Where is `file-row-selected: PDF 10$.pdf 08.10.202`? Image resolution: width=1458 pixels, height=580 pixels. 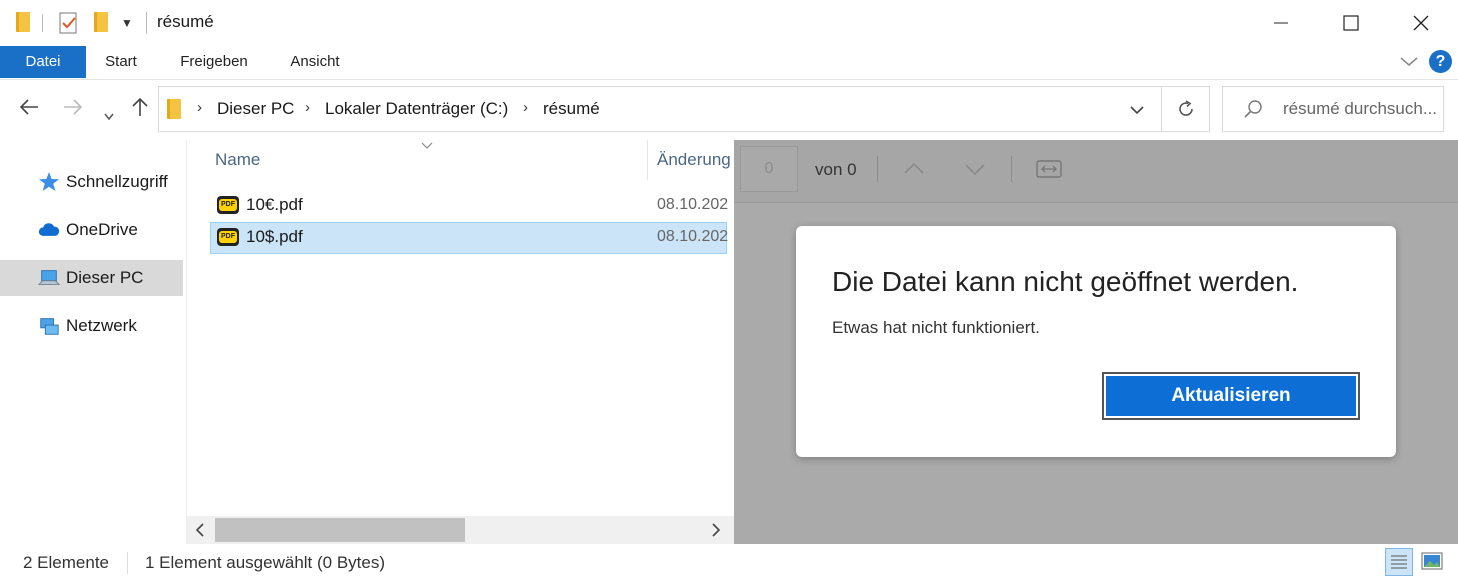
file-row-selected: PDF 10$.pdf 08.10.202 is located at coordinates (469, 238).